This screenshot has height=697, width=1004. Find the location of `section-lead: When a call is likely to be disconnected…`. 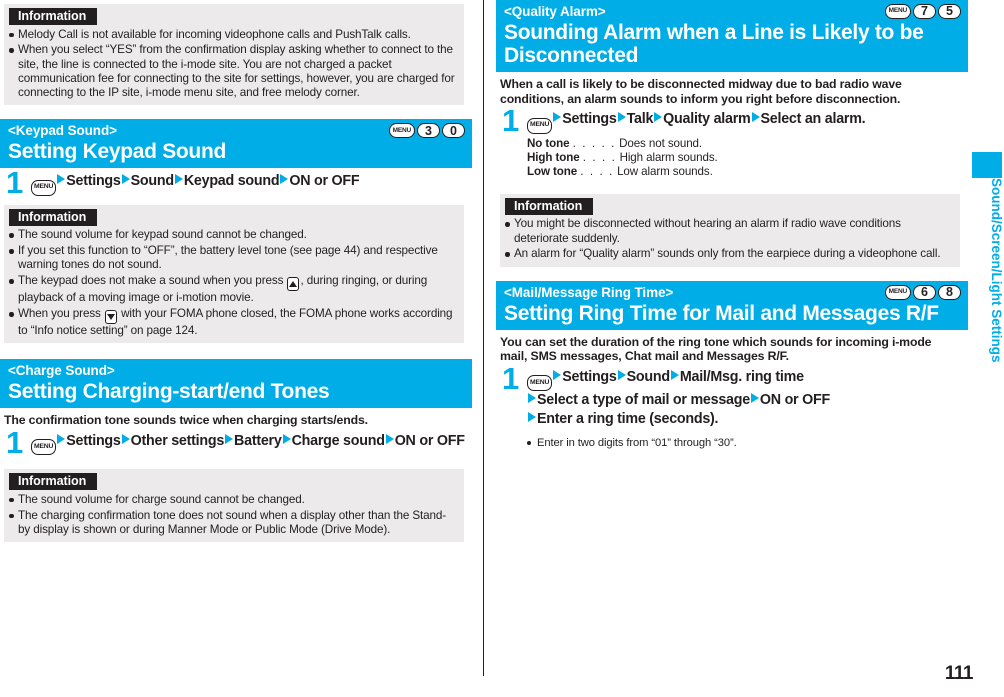

section-lead: When a call is likely to be disconnected… is located at coordinates (701, 91).